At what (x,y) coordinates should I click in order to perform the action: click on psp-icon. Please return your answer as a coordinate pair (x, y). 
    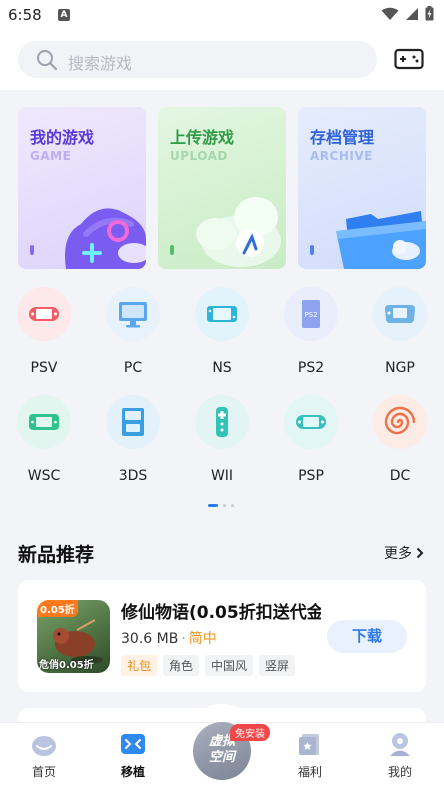
    Looking at the image, I should click on (311, 422).